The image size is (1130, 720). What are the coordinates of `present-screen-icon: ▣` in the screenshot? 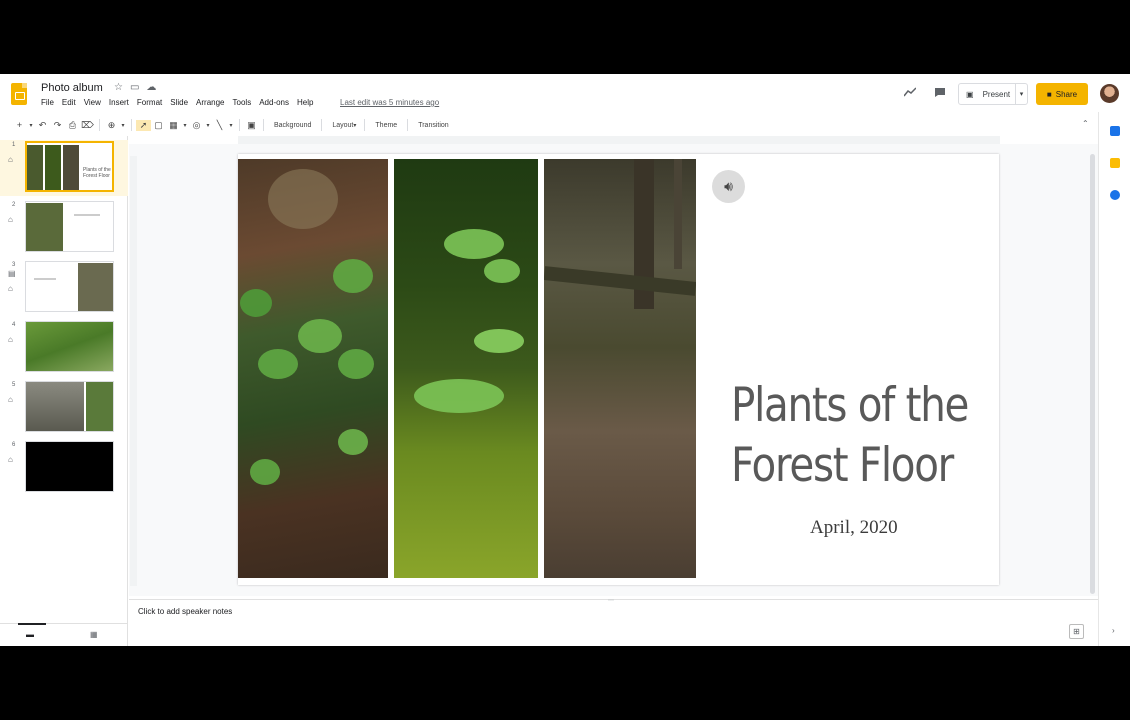 It's located at (970, 94).